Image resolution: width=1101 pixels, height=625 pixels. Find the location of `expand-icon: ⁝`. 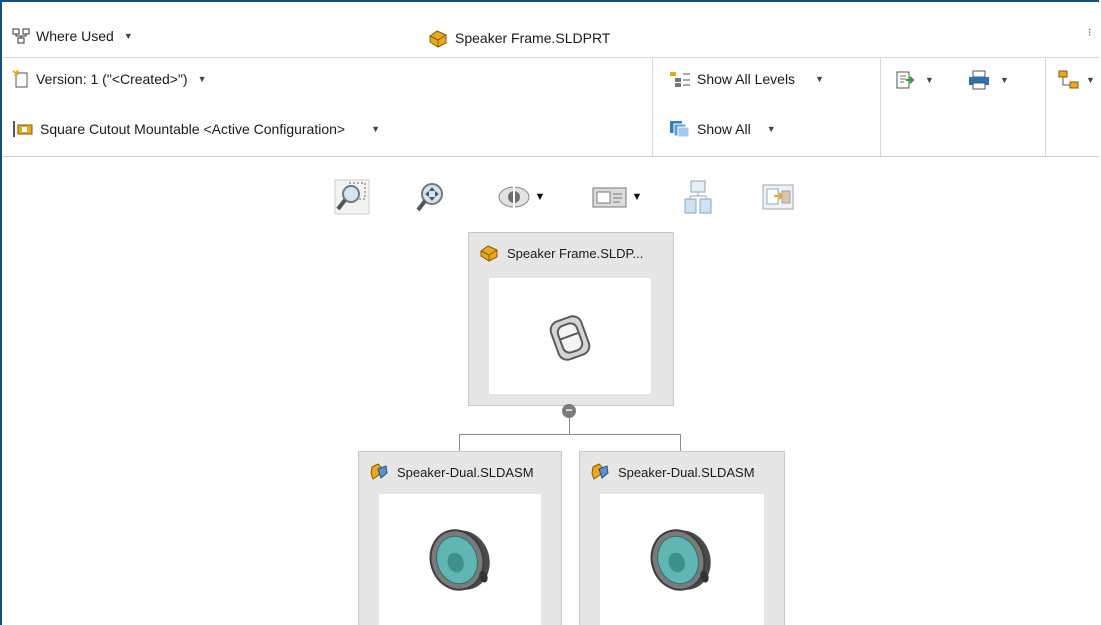

expand-icon: ⁝ is located at coordinates (1090, 32).